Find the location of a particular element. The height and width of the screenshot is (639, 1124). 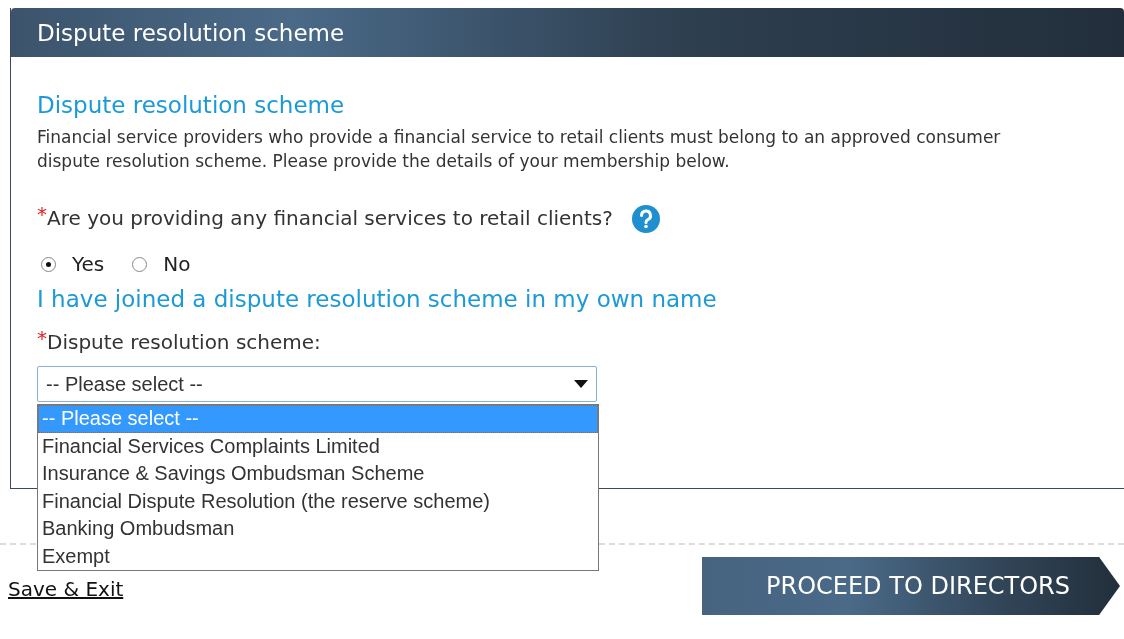

save-exit-link: Save & Exit is located at coordinates (66, 589).